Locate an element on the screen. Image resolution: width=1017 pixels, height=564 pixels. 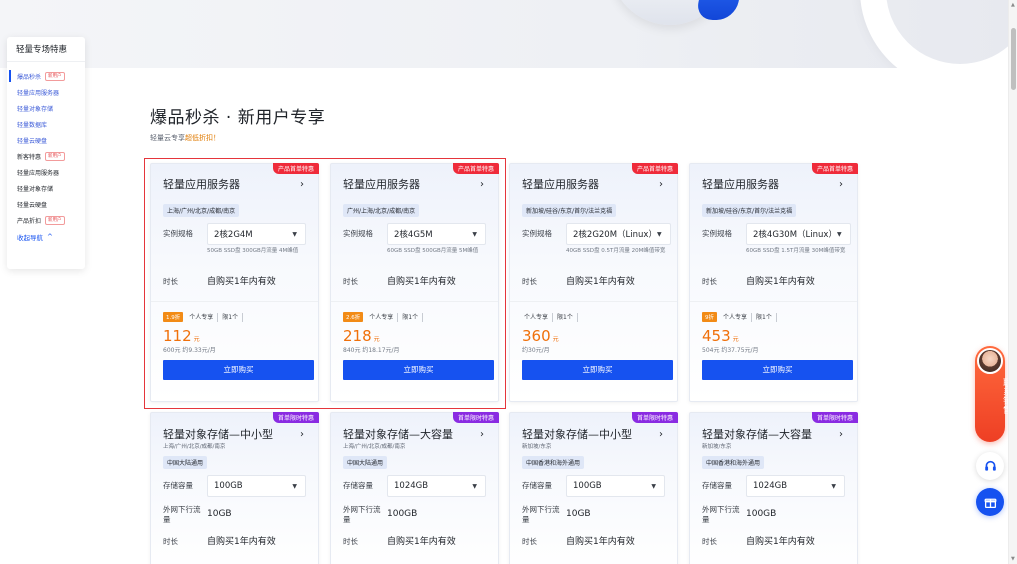
nav-item-new-customer: 新客特惠 新用户 is located at coordinates (46, 156).